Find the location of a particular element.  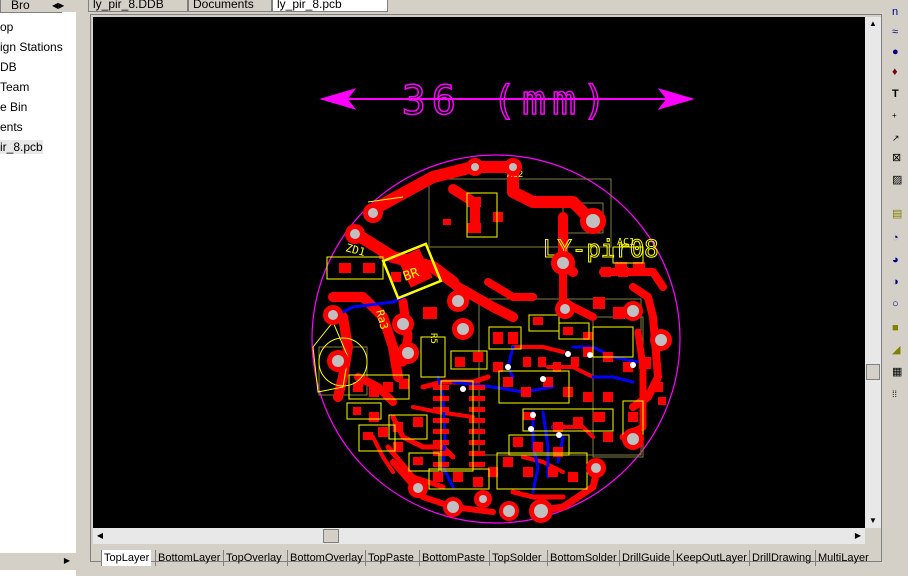

fill-icon: ■ is located at coordinates (900, 328).